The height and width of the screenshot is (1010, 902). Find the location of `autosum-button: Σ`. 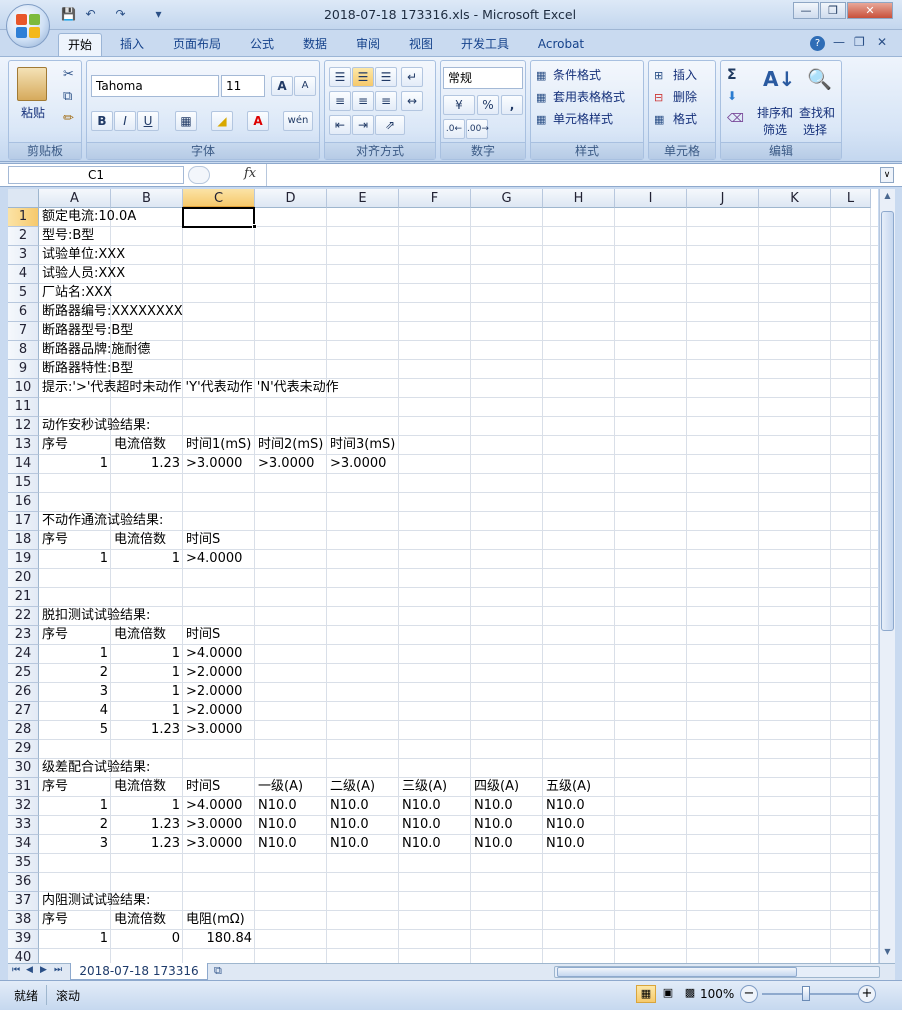

autosum-button: Σ is located at coordinates (732, 75).